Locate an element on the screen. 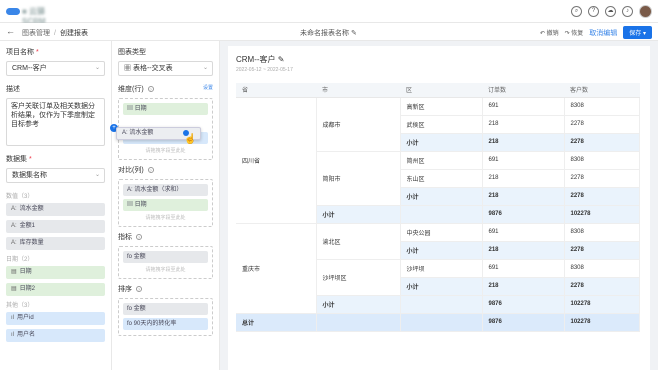 The height and width of the screenshot is (370, 658). dim-col-dropzone: A: 流水金额（求和） ▤ 日期 请拖拽字段至此处 is located at coordinates (165, 203).